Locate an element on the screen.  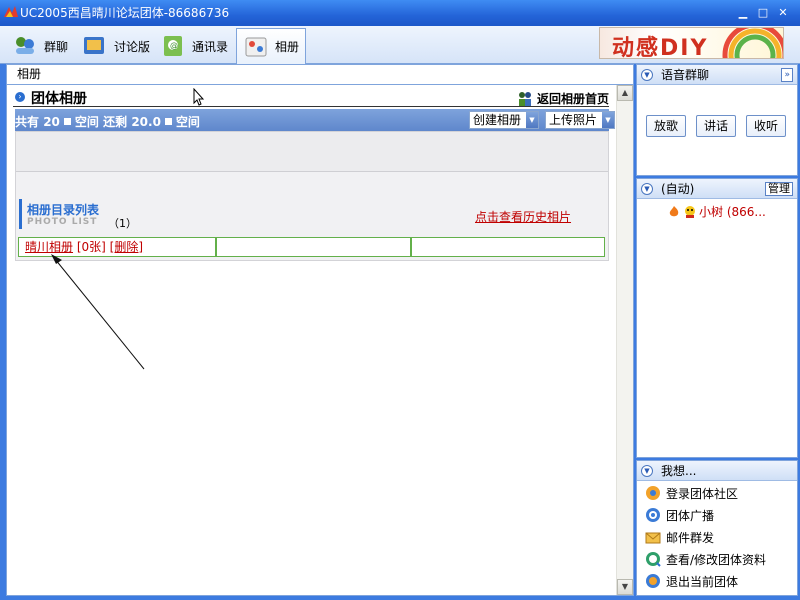
play-song-button: 放歌 is located at coordinates (666, 126).